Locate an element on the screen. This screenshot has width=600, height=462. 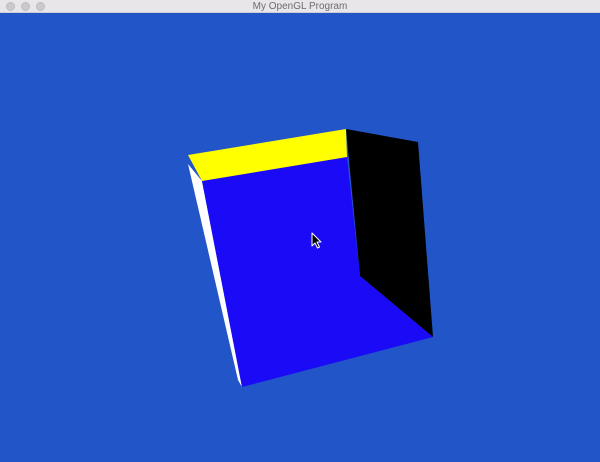
window-title: My OpenGL Program is located at coordinates (300, 6).